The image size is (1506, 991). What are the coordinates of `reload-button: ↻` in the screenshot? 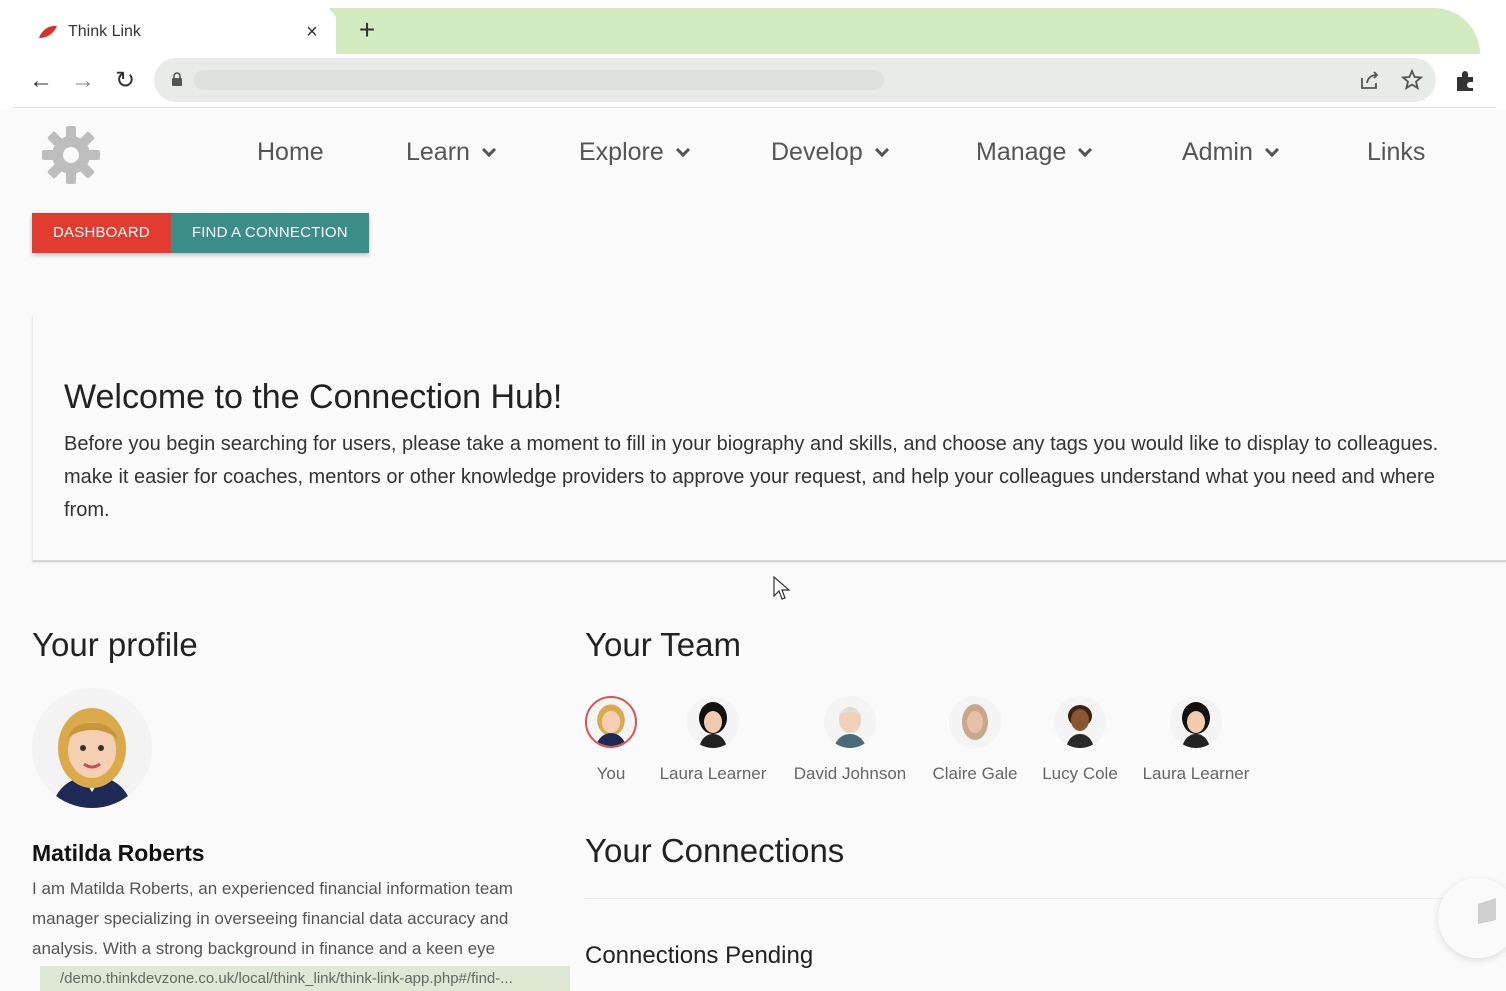 It's located at (125, 81).